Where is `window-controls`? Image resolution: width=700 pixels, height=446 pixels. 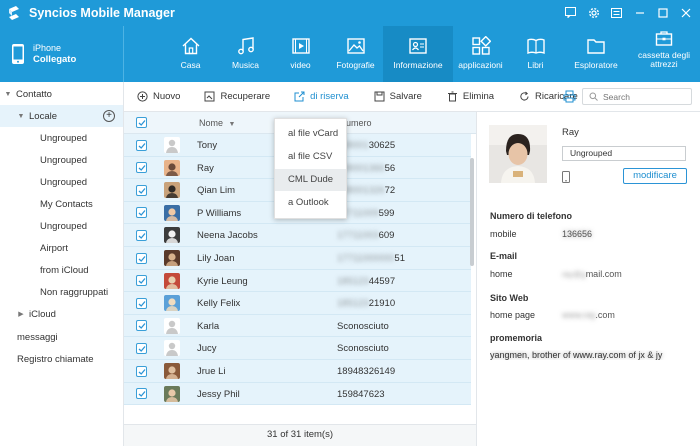 window-controls is located at coordinates (628, 12).